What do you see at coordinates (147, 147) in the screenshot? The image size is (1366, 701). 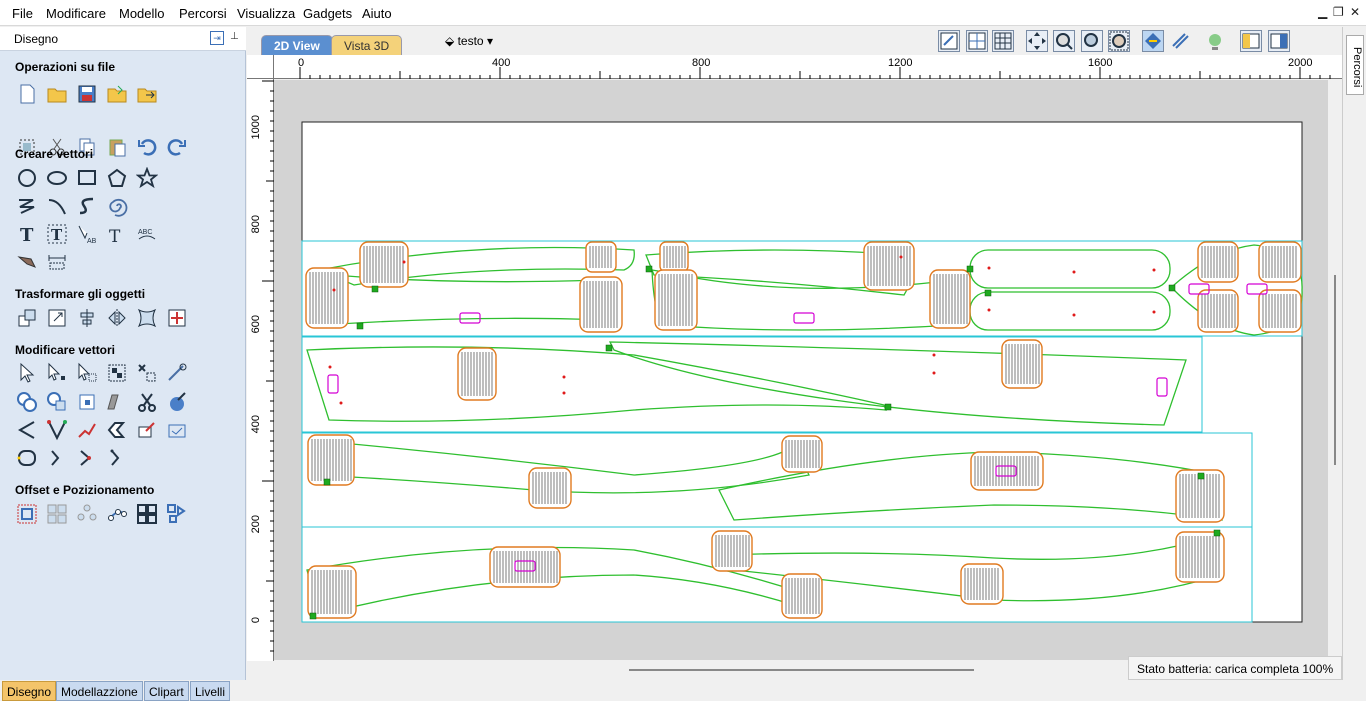 I see `undo-icon` at bounding box center [147, 147].